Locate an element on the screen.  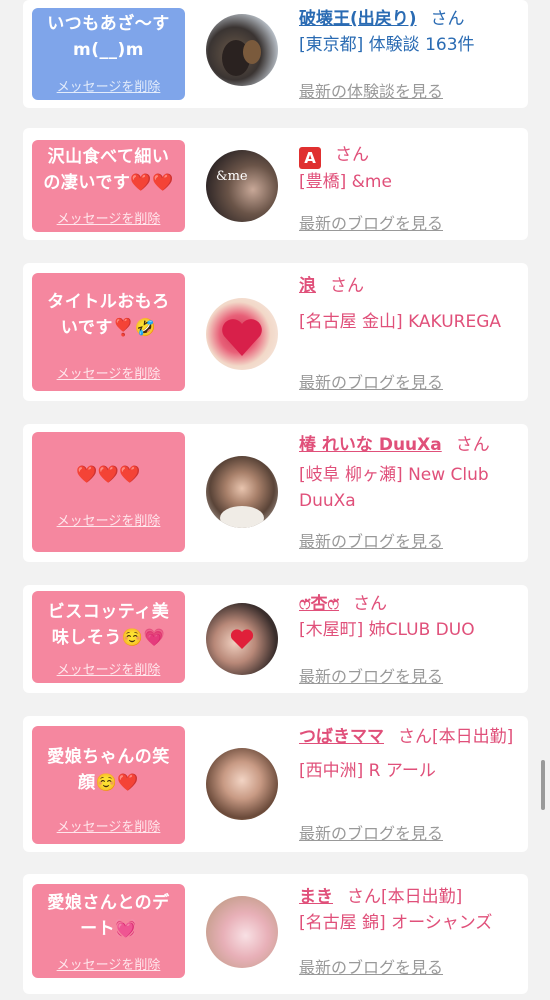
scrollbar is located at coordinates (543, 785).